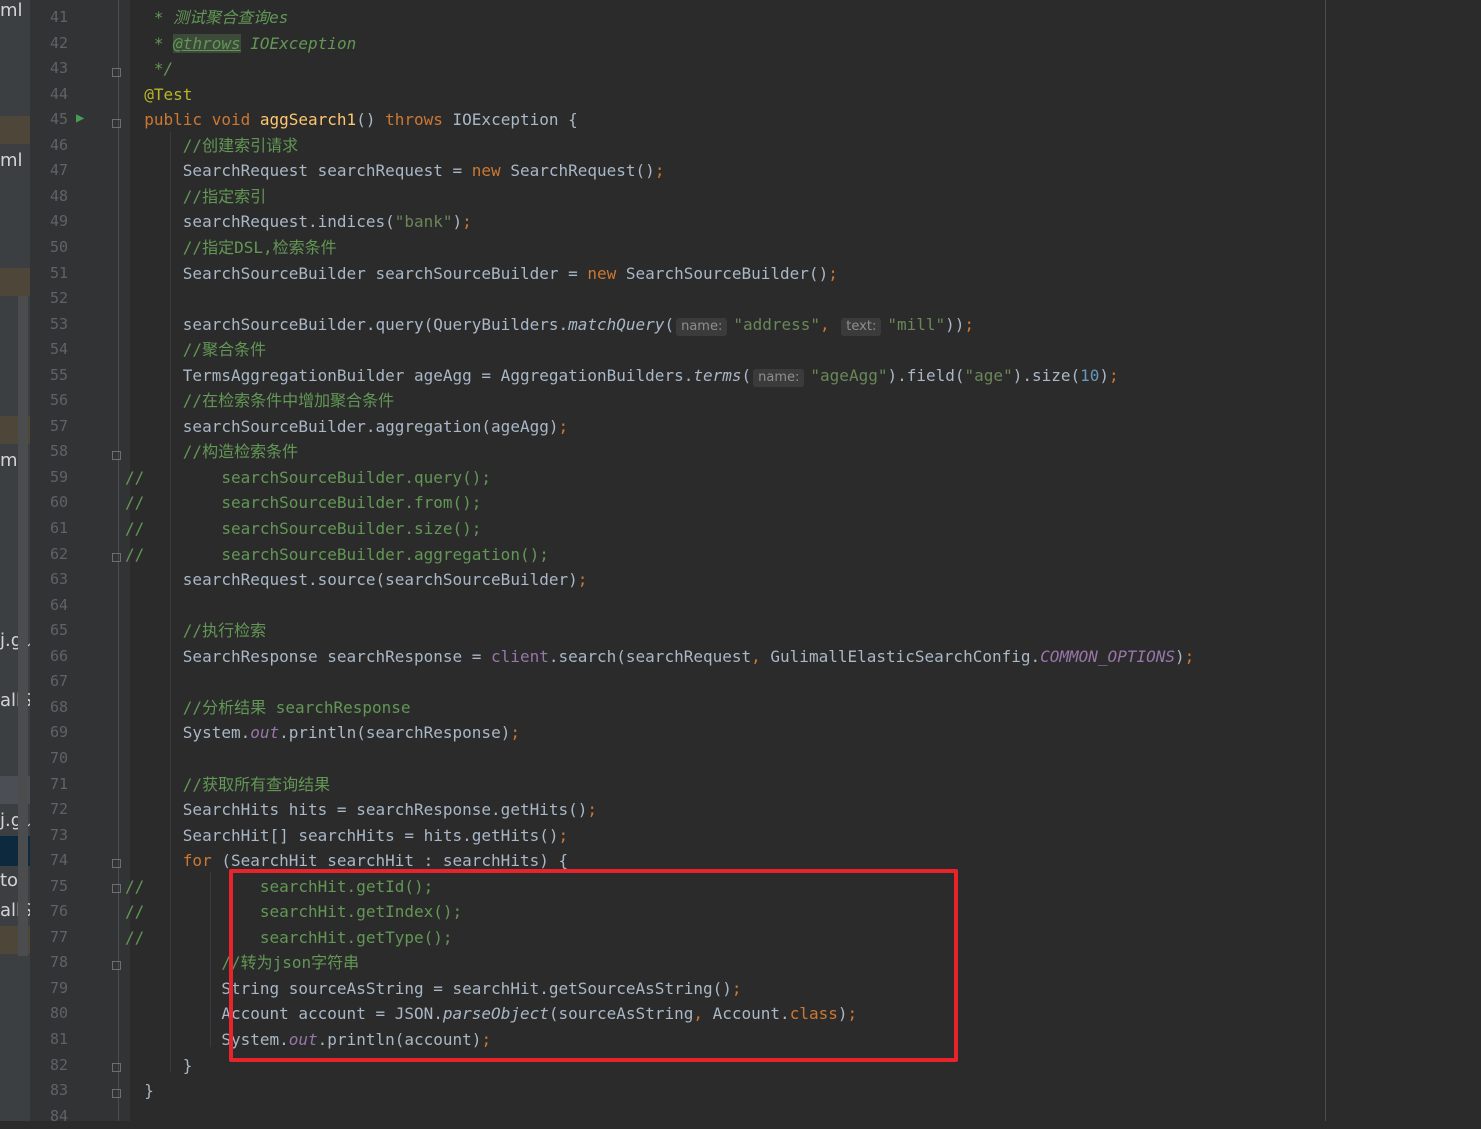 This screenshot has height=1129, width=1481. What do you see at coordinates (298, 222) in the screenshot?
I see `code-text: searchRequest.indices("bank");` at bounding box center [298, 222].